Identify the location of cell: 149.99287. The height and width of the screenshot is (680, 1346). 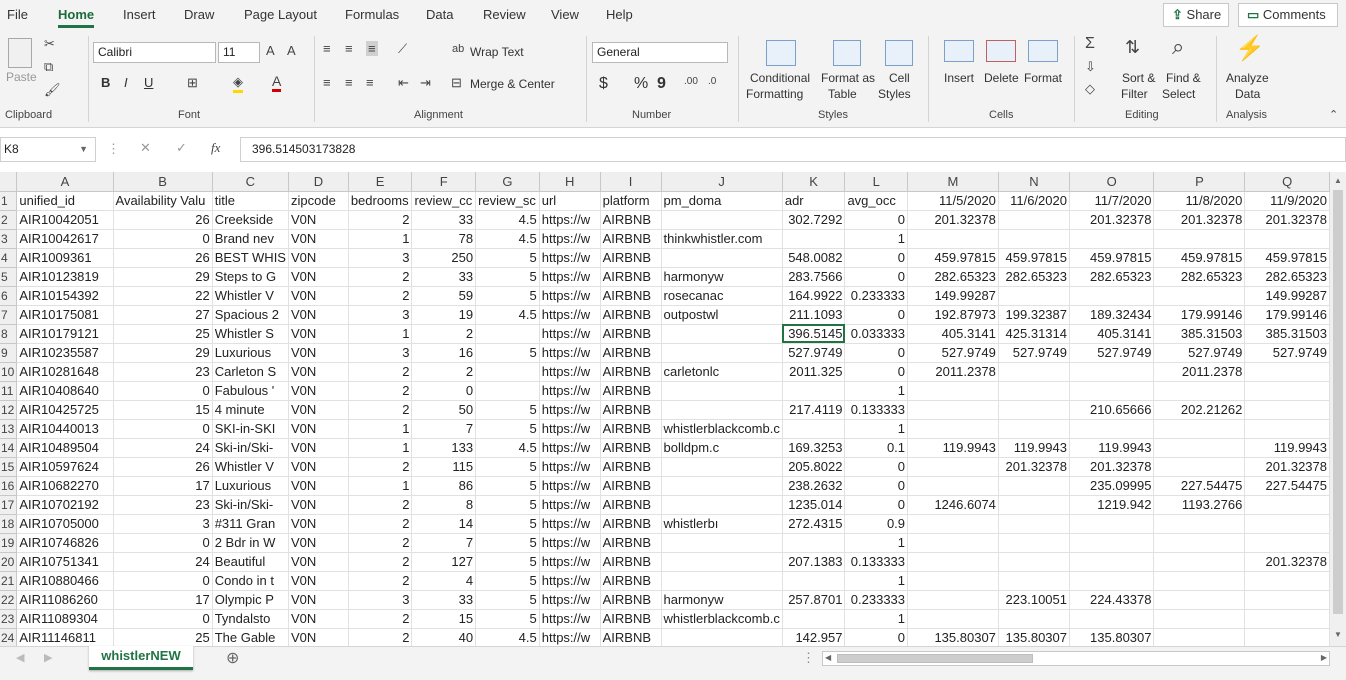
(953, 296).